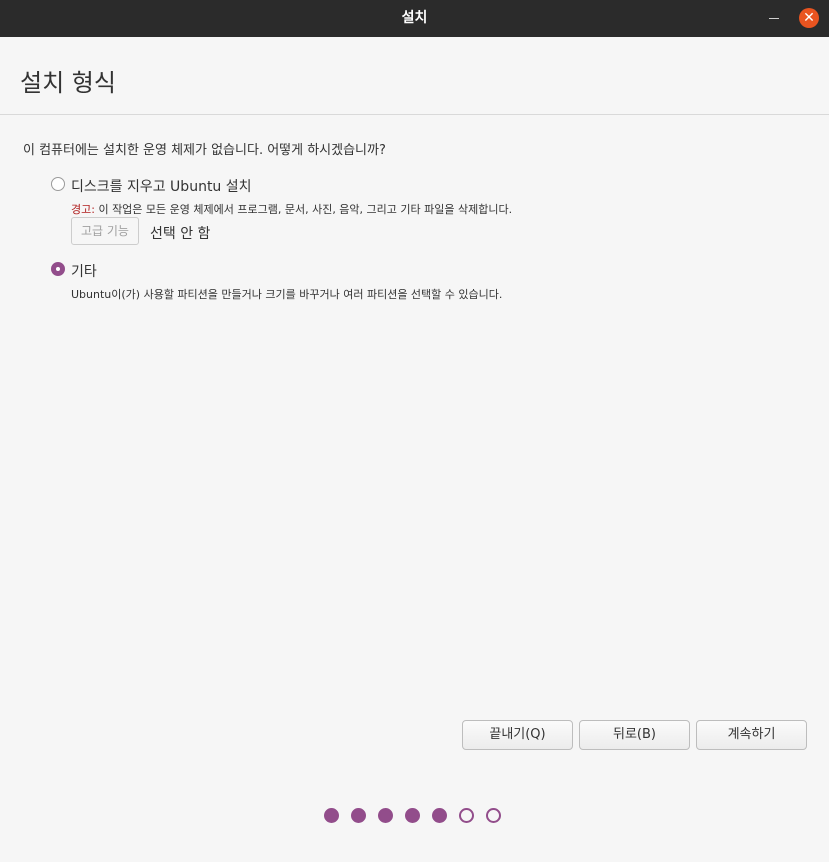 The image size is (829, 862). I want to click on close-icon: ✕, so click(809, 18).